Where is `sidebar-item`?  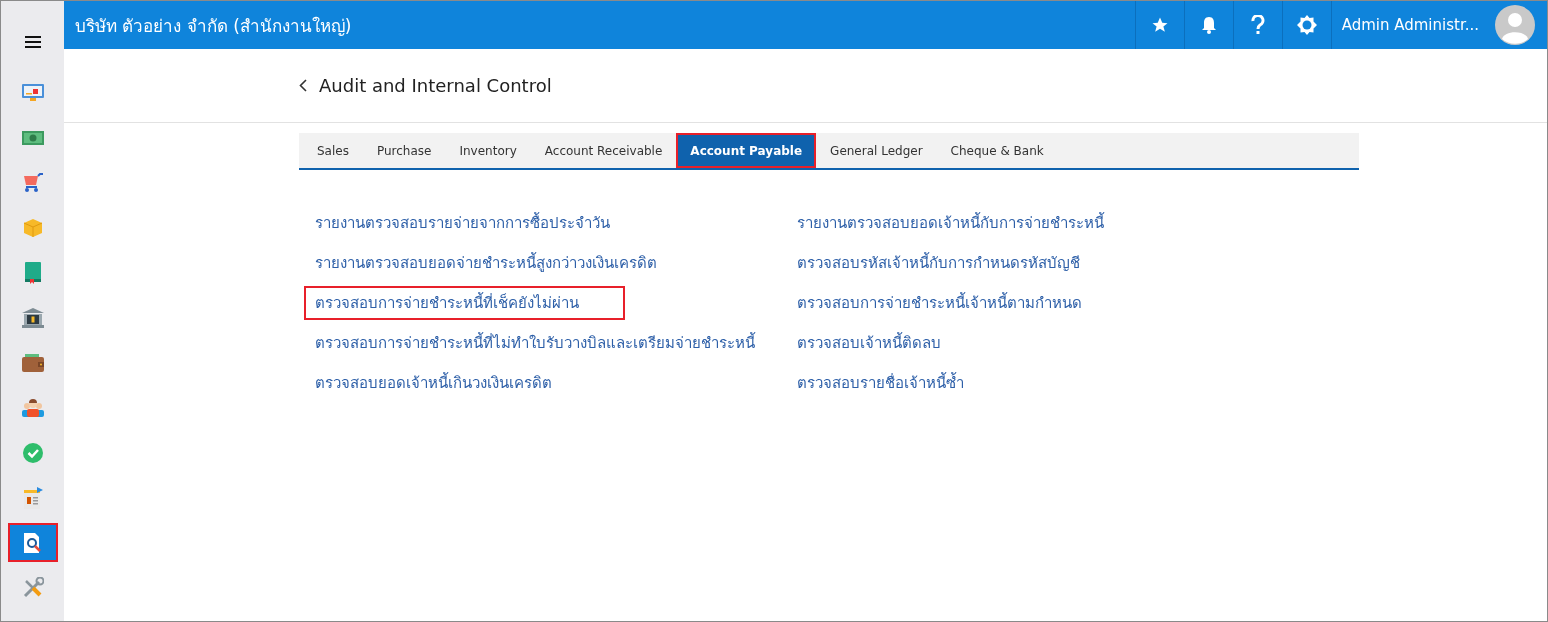
sidebar-item is located at coordinates (32, 542).